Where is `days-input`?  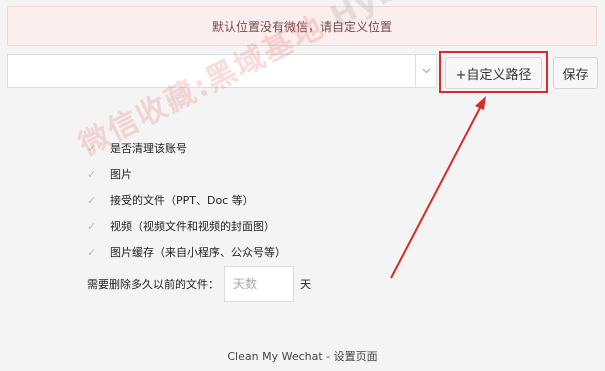 days-input is located at coordinates (259, 284).